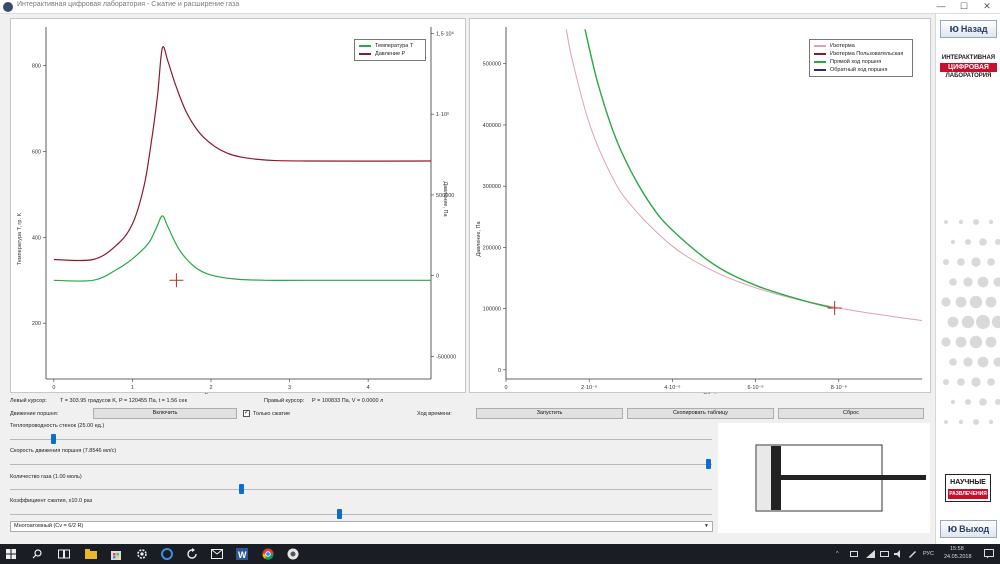 The image size is (1000, 564). Describe the element at coordinates (142, 554) in the screenshot. I see `settings-gear-icon` at that location.